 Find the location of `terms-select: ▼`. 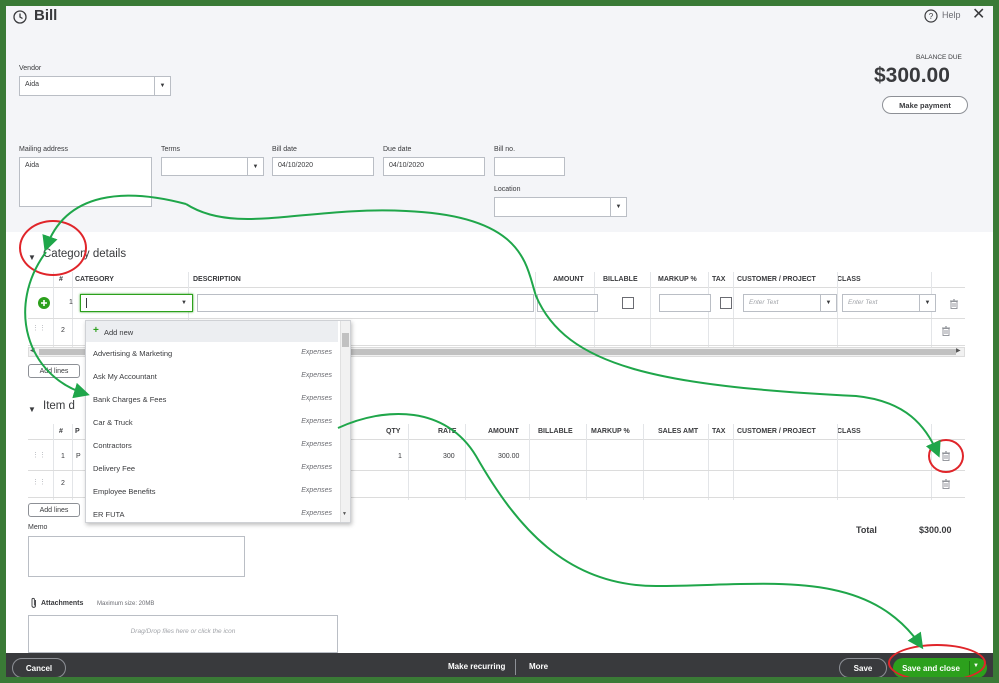

terms-select: ▼ is located at coordinates (212, 166).